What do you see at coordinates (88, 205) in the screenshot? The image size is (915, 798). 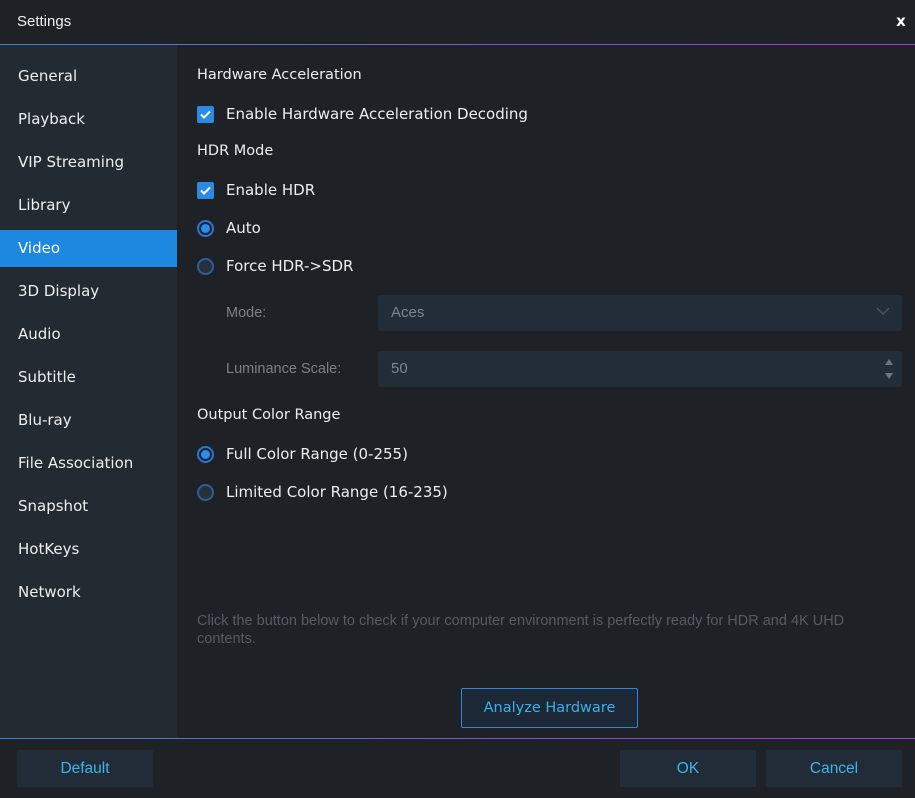 I see `sidebar-item-library: Library` at bounding box center [88, 205].